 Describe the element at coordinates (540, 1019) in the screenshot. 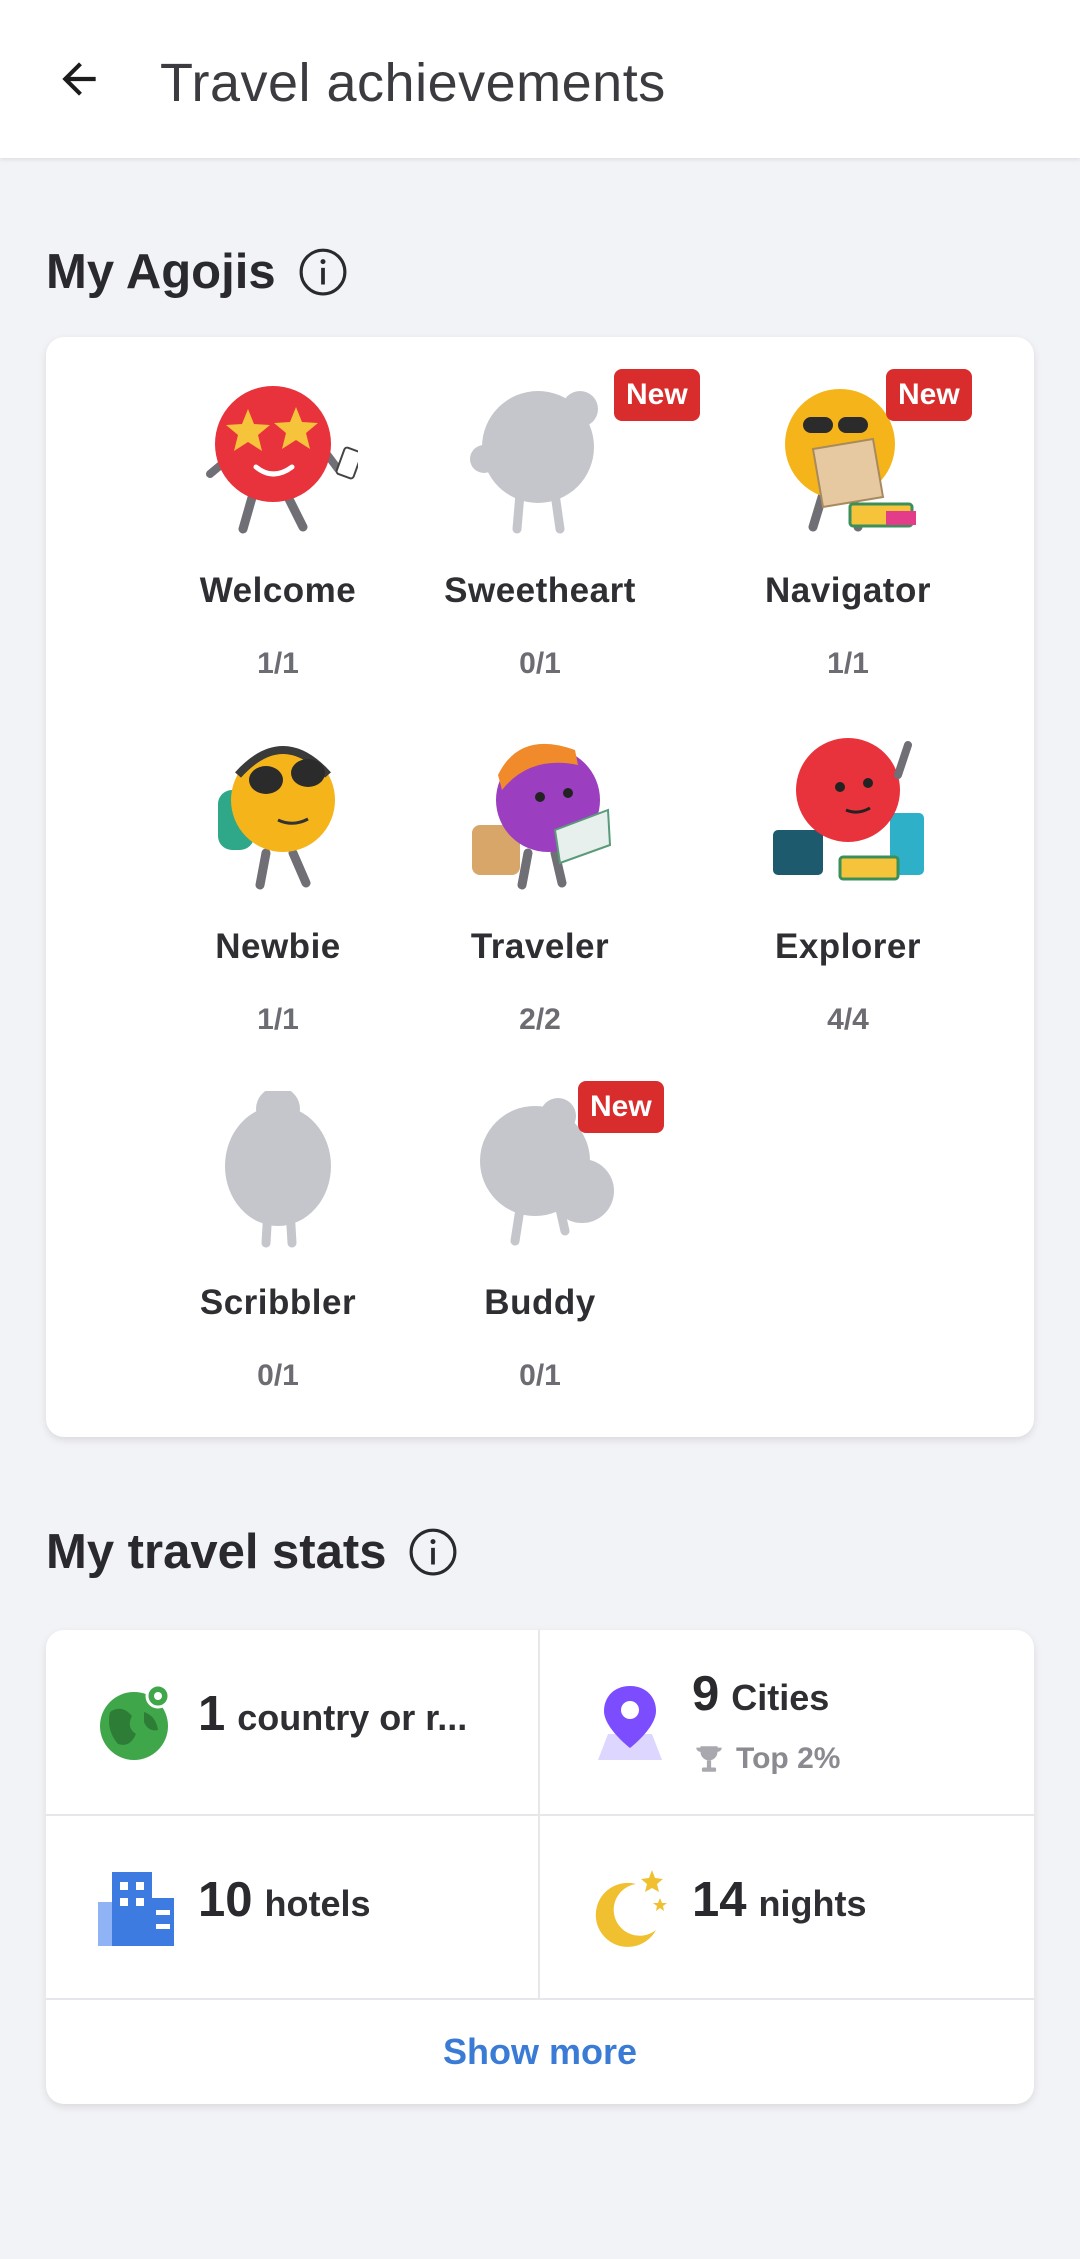

I see `agoji-count: 2/2` at that location.